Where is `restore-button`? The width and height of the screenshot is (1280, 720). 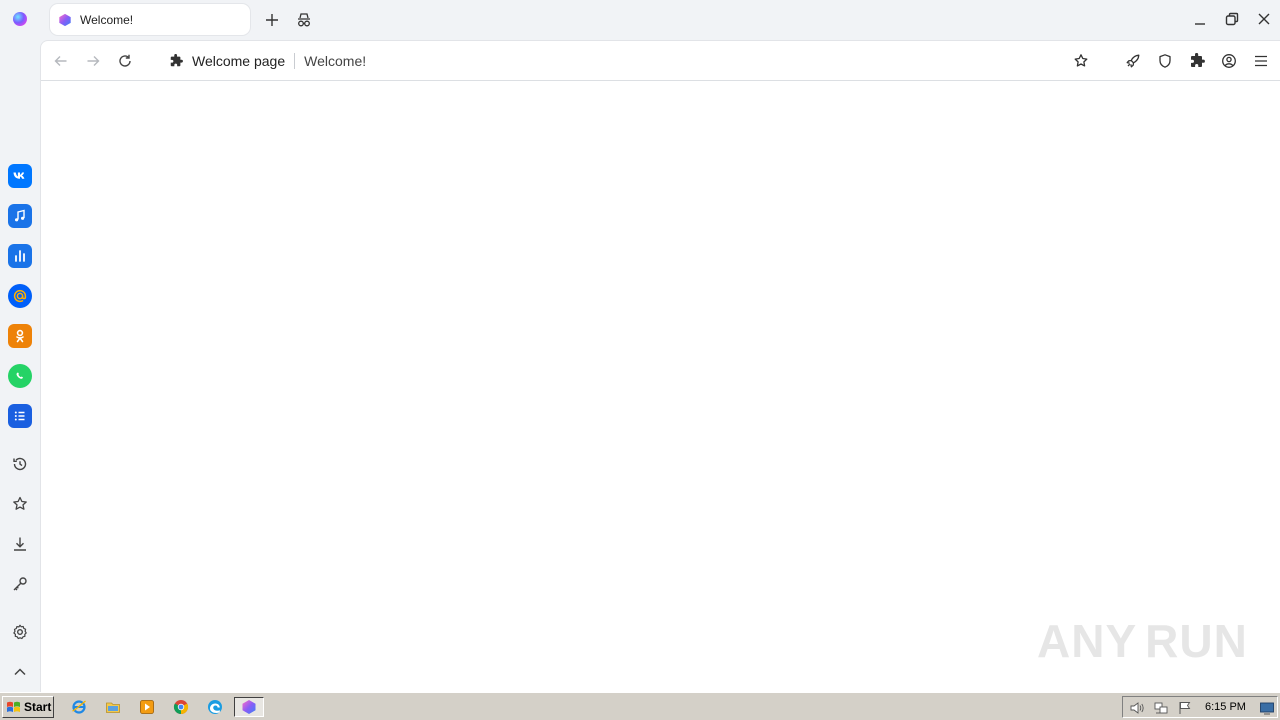 restore-button is located at coordinates (1232, 19).